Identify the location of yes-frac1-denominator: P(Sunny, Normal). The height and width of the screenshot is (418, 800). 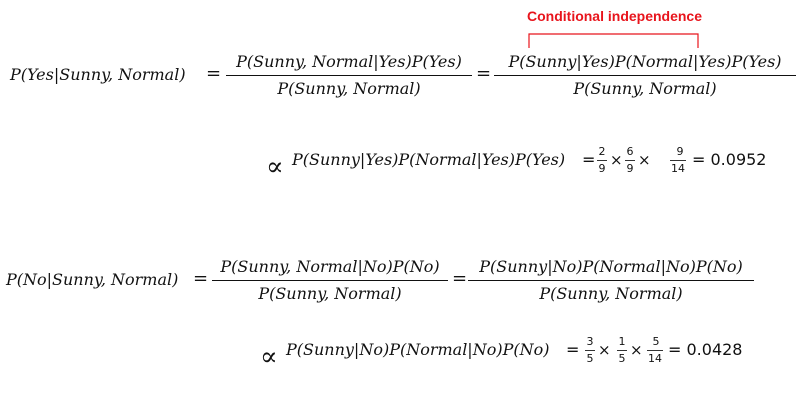
(349, 88).